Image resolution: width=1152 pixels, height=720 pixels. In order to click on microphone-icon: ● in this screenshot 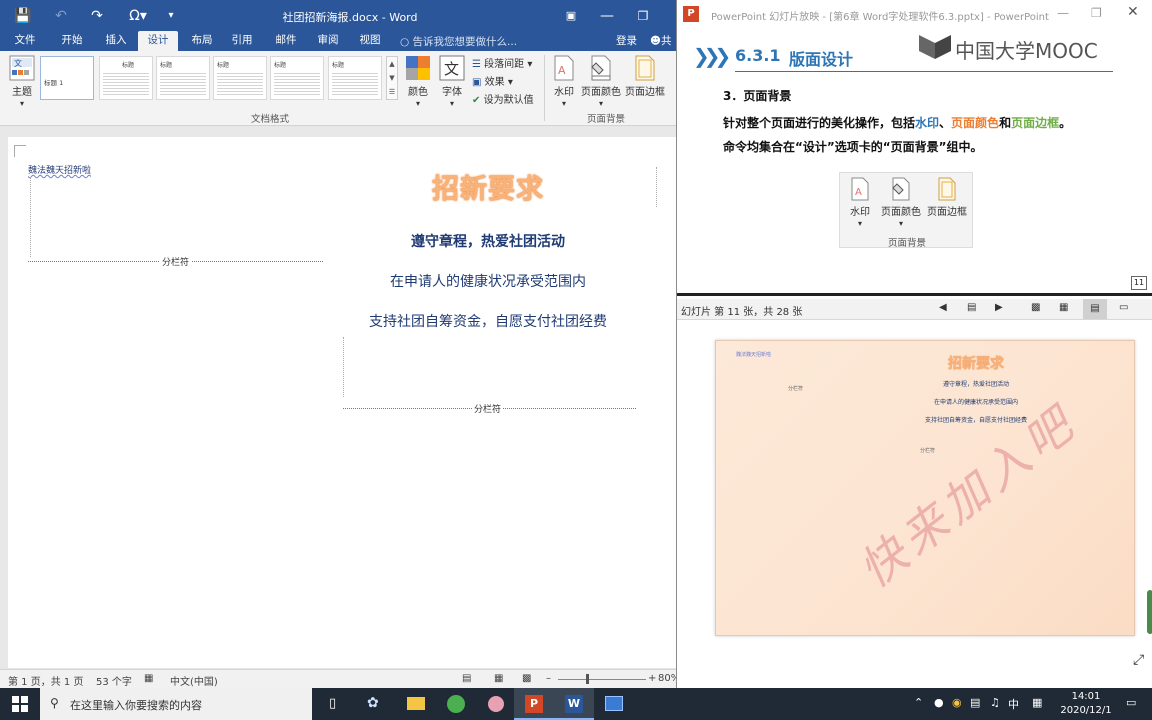, I will do `click(939, 702)`.